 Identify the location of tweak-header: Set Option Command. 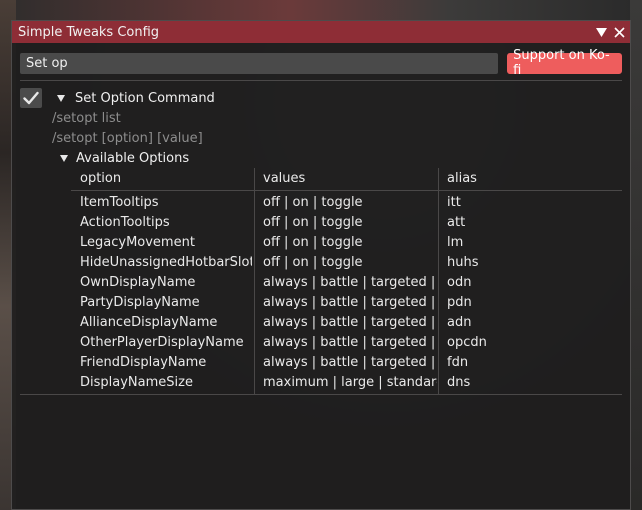
(321, 98).